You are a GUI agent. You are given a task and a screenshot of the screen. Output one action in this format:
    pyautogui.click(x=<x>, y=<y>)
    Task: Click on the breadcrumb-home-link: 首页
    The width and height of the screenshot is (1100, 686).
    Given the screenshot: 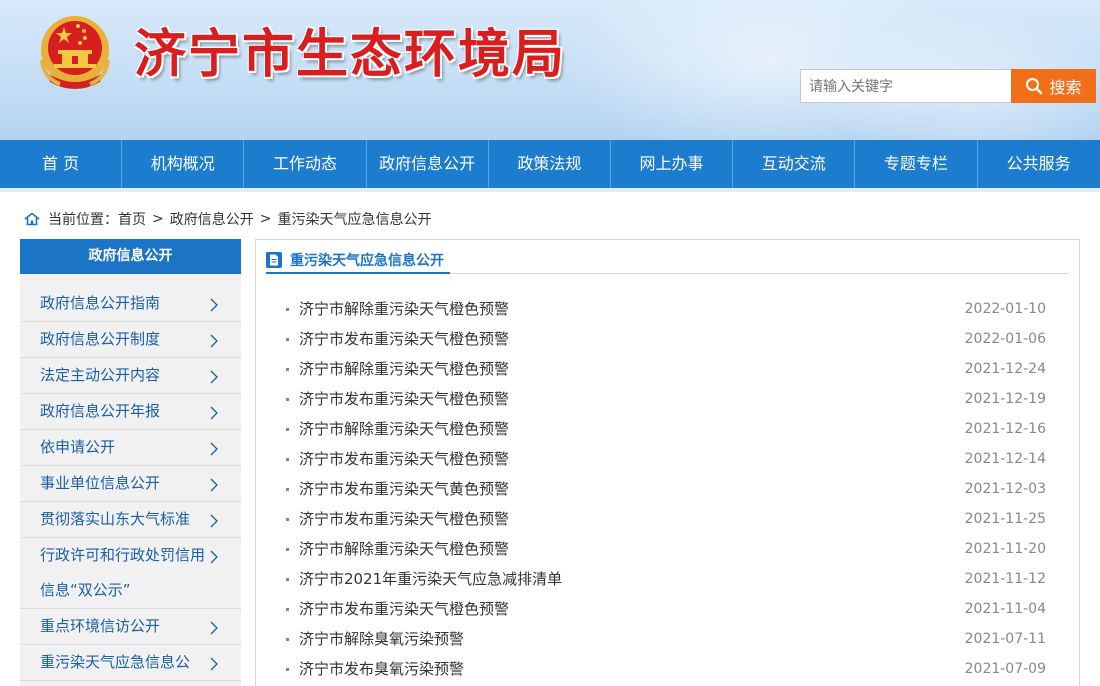 What is the action you would take?
    pyautogui.click(x=132, y=219)
    